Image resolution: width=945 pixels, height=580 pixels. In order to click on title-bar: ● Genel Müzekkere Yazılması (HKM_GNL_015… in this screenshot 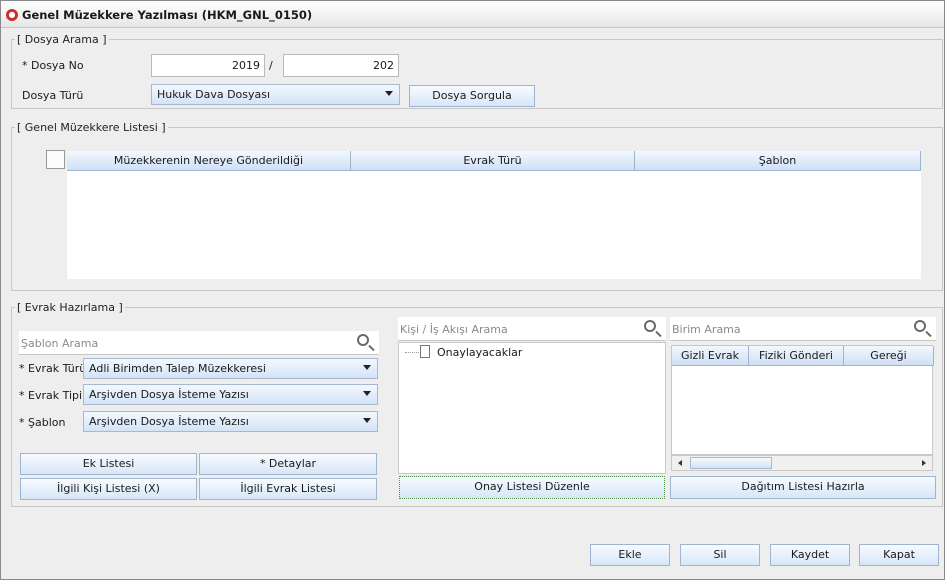, I will do `click(472, 14)`.